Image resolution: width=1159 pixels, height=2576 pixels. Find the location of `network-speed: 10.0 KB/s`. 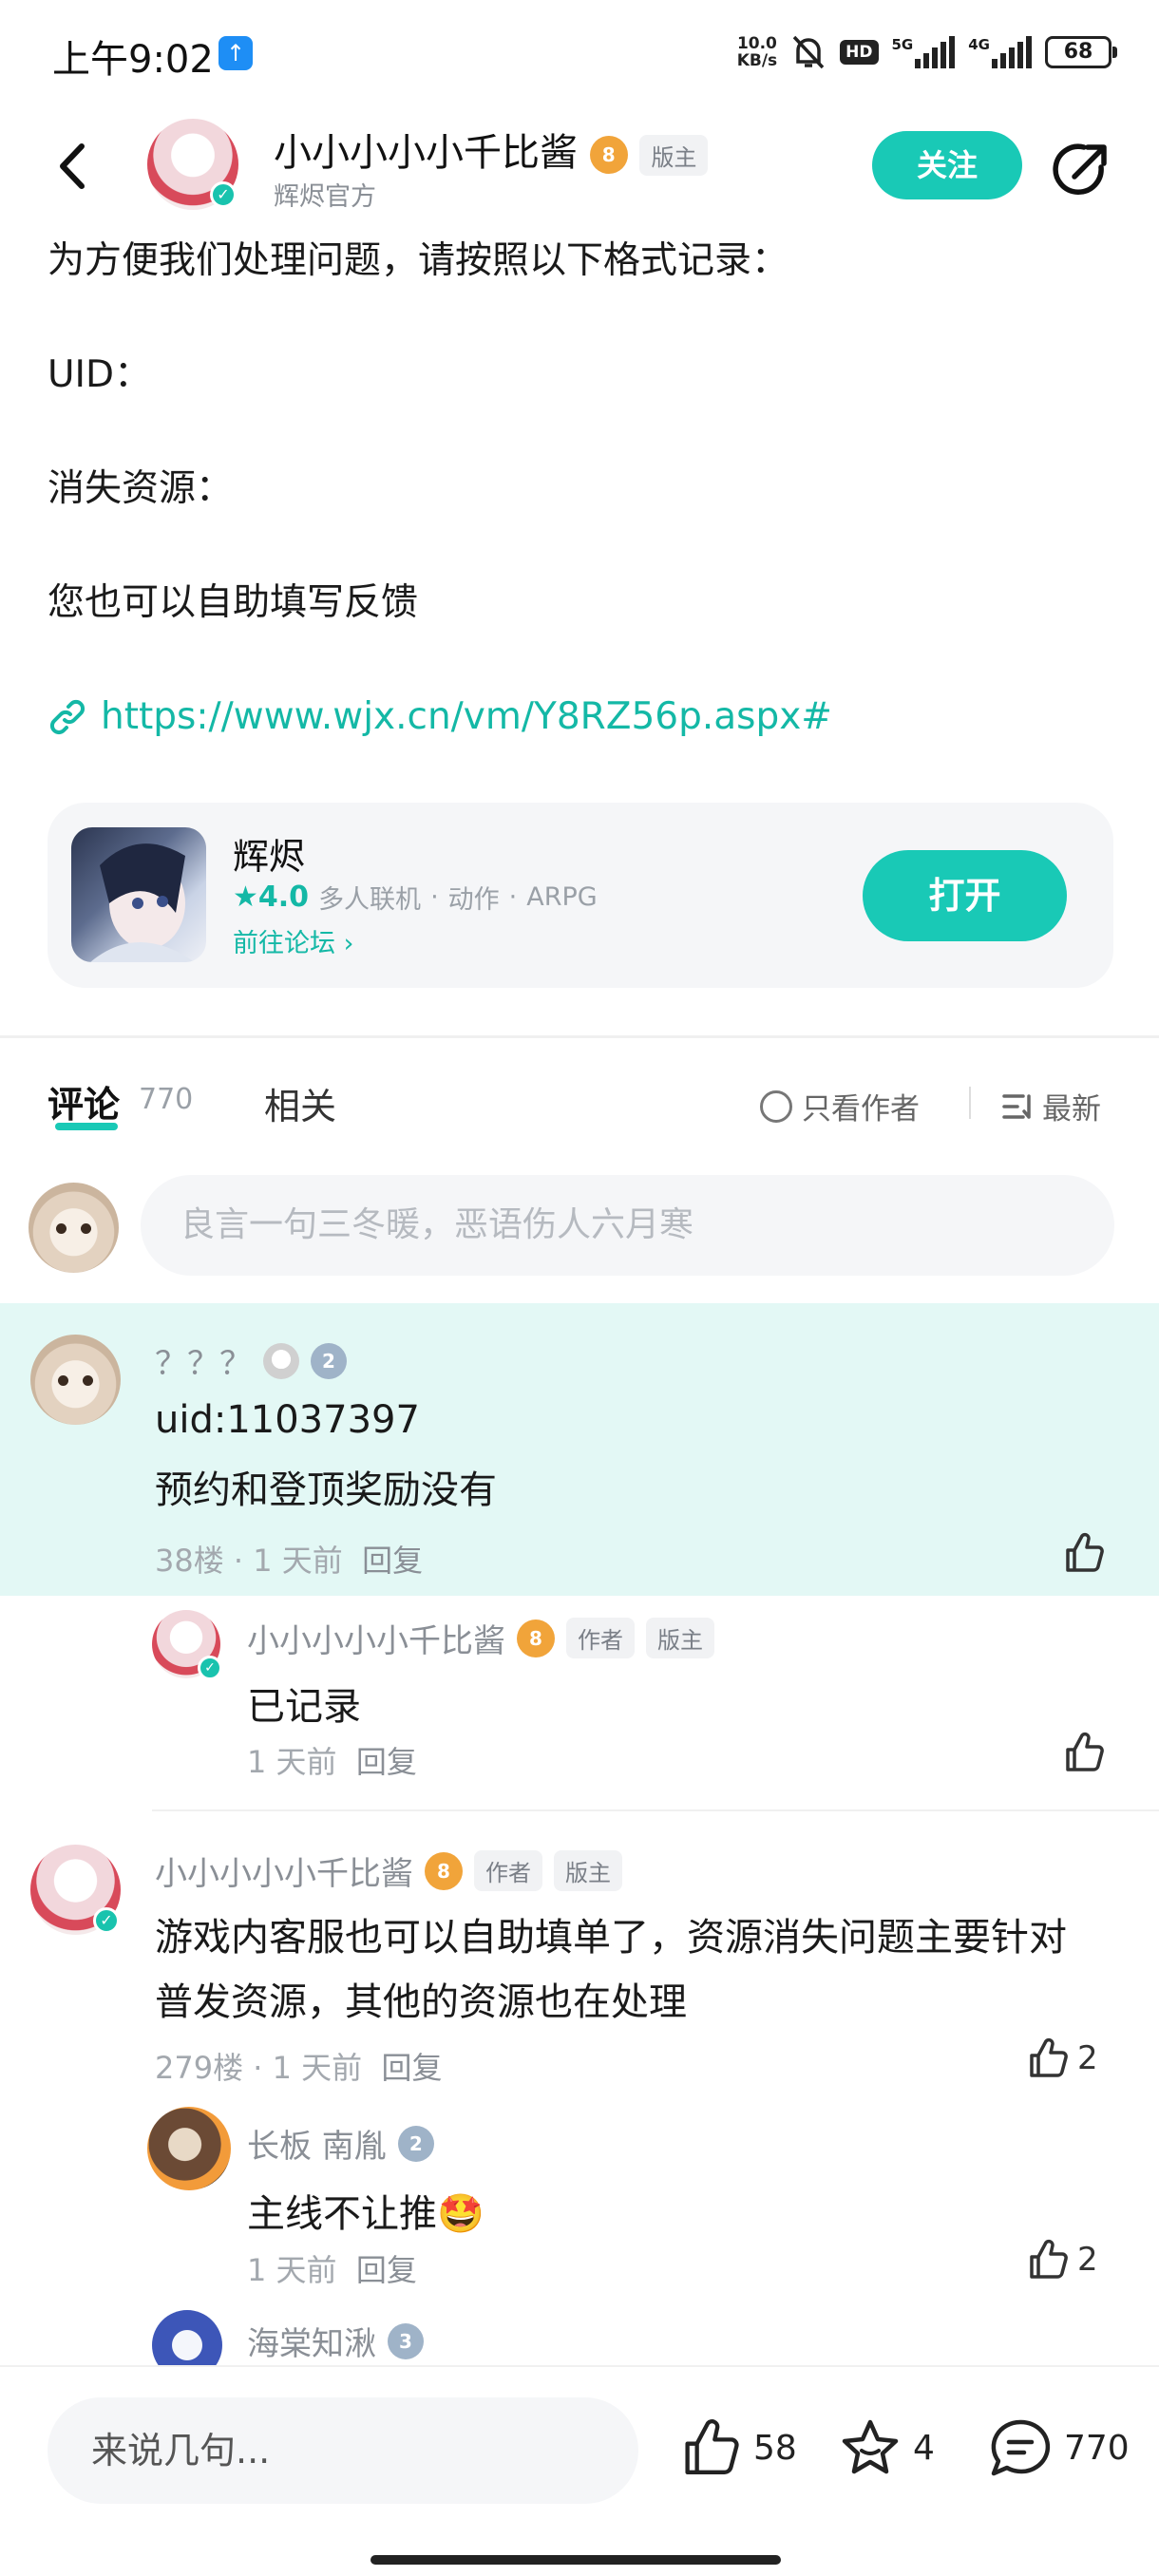

network-speed: 10.0 KB/s is located at coordinates (757, 52).